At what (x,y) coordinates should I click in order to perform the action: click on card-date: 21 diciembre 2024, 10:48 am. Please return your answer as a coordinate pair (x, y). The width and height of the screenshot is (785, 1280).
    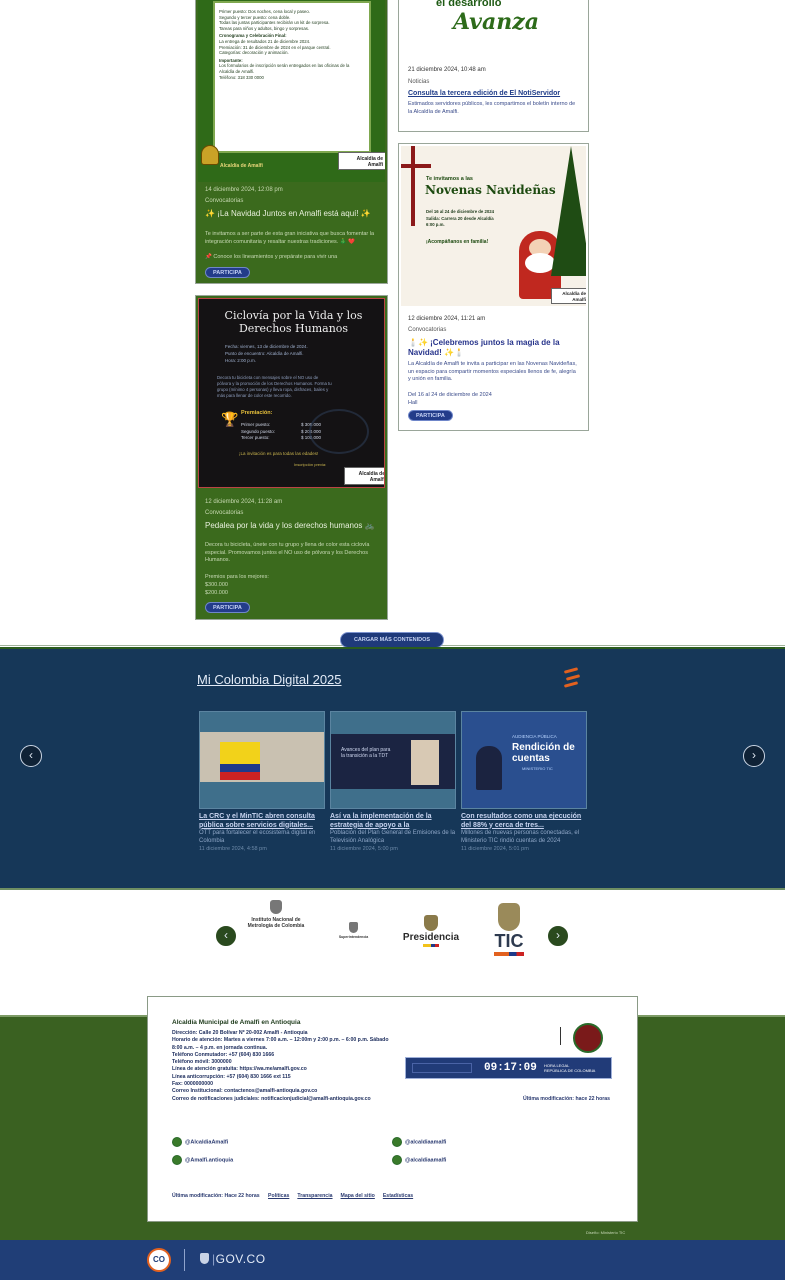
    Looking at the image, I should click on (447, 70).